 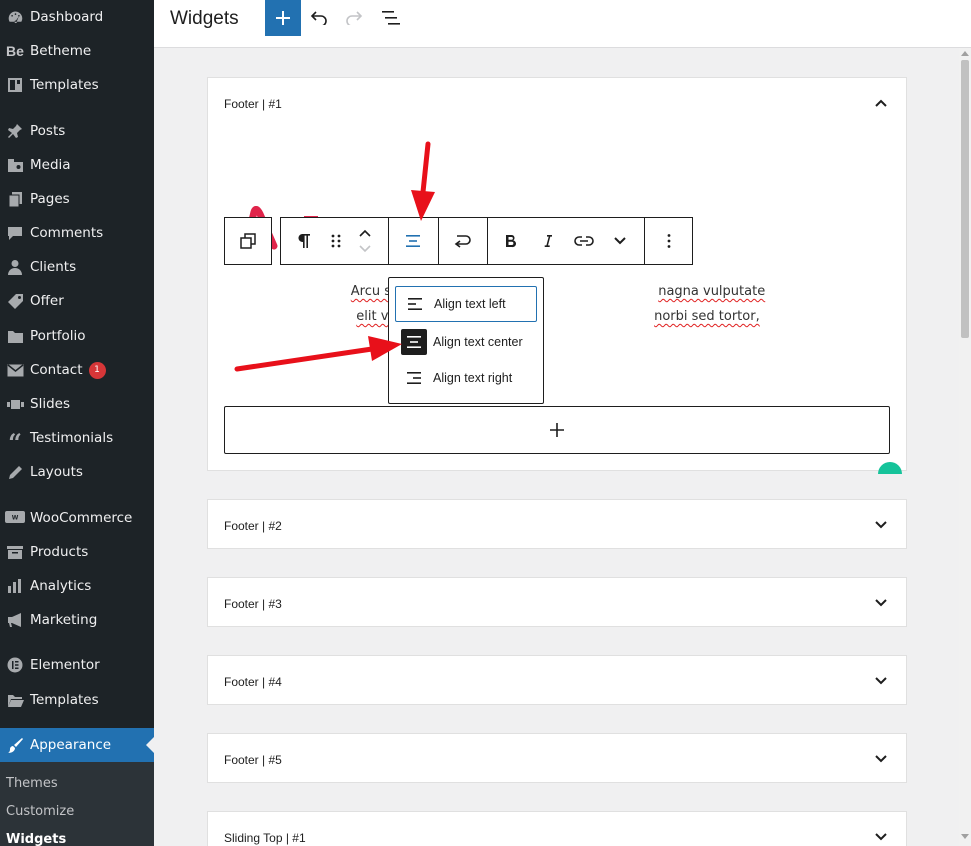 I want to click on sidebar-item-label: Testimonials, so click(x=72, y=438).